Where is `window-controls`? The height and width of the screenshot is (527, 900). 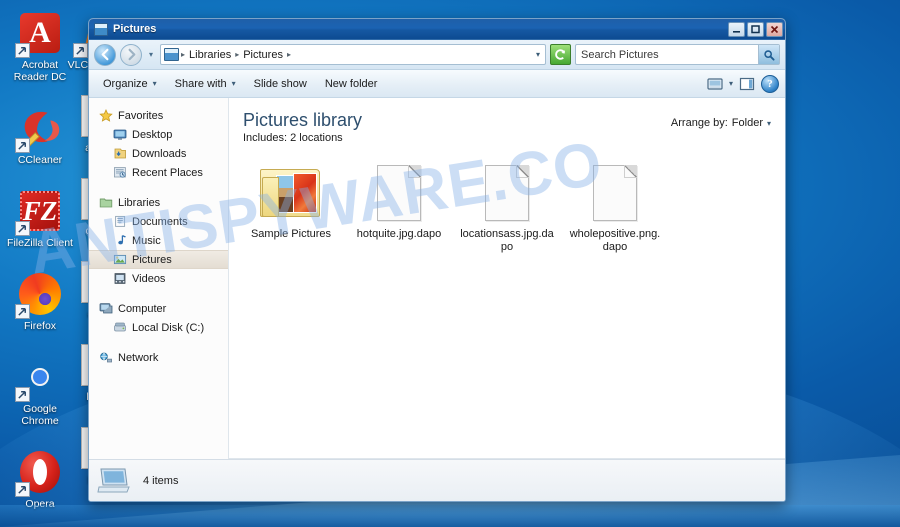 window-controls is located at coordinates (755, 29).